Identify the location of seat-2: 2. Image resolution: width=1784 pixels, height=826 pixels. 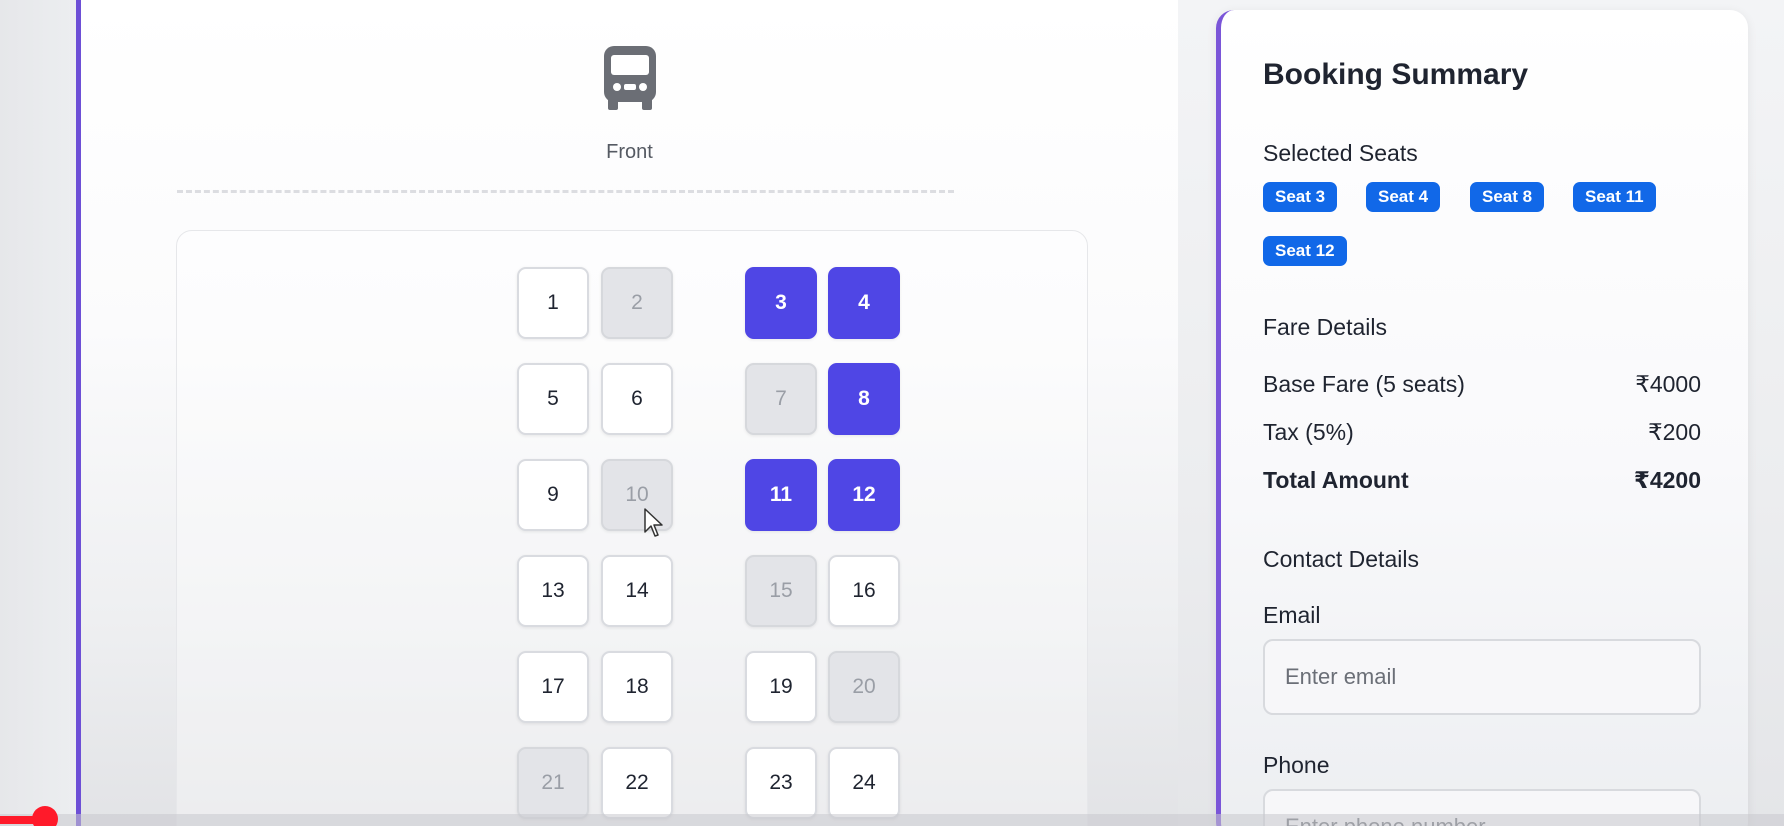
(637, 303).